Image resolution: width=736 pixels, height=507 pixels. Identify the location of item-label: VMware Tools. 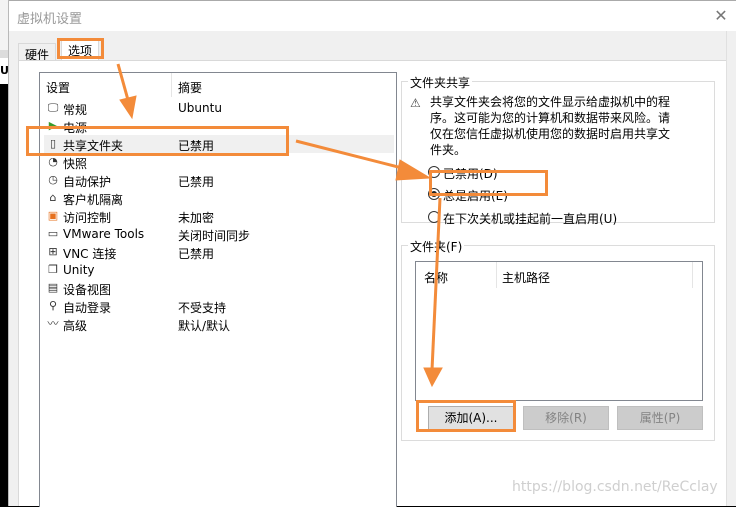
(104, 234).